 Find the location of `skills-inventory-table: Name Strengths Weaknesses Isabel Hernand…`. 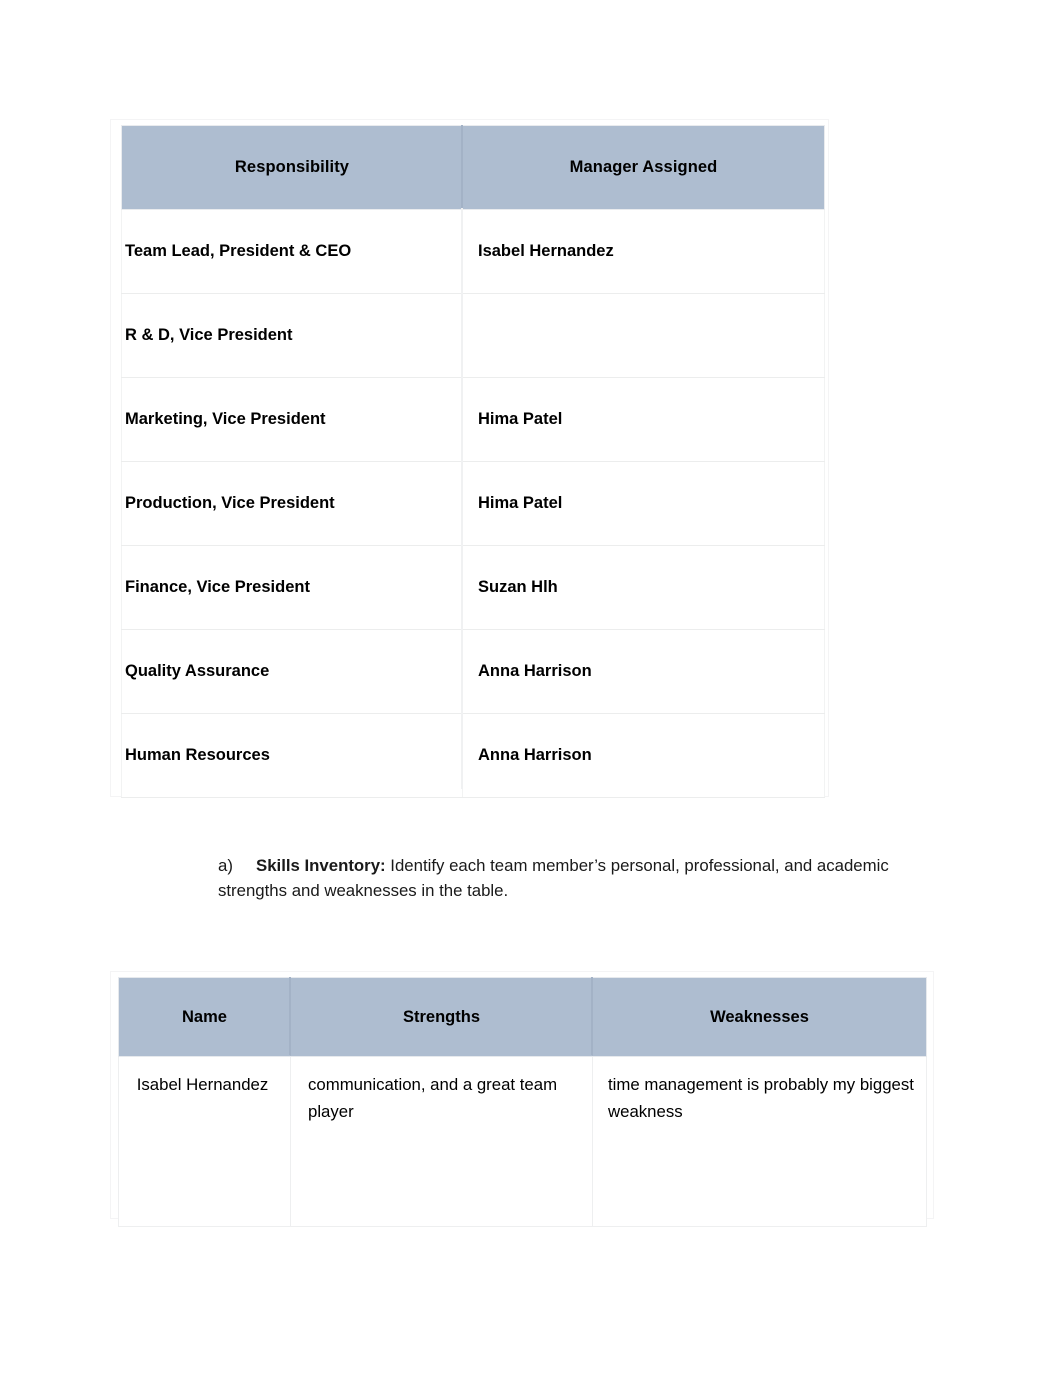

skills-inventory-table: Name Strengths Weaknesses Isabel Hernand… is located at coordinates (522, 1102).